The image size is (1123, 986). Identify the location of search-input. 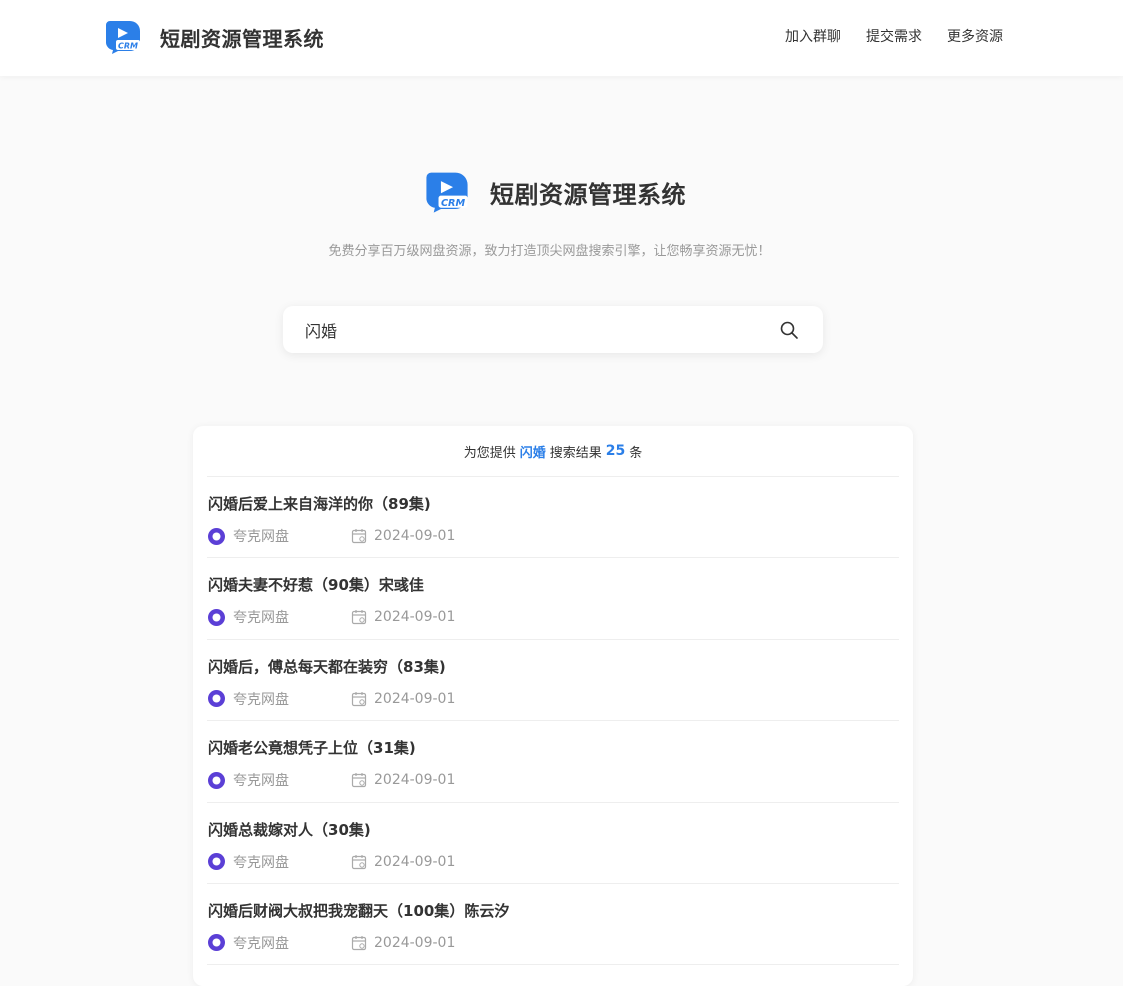
(525, 329).